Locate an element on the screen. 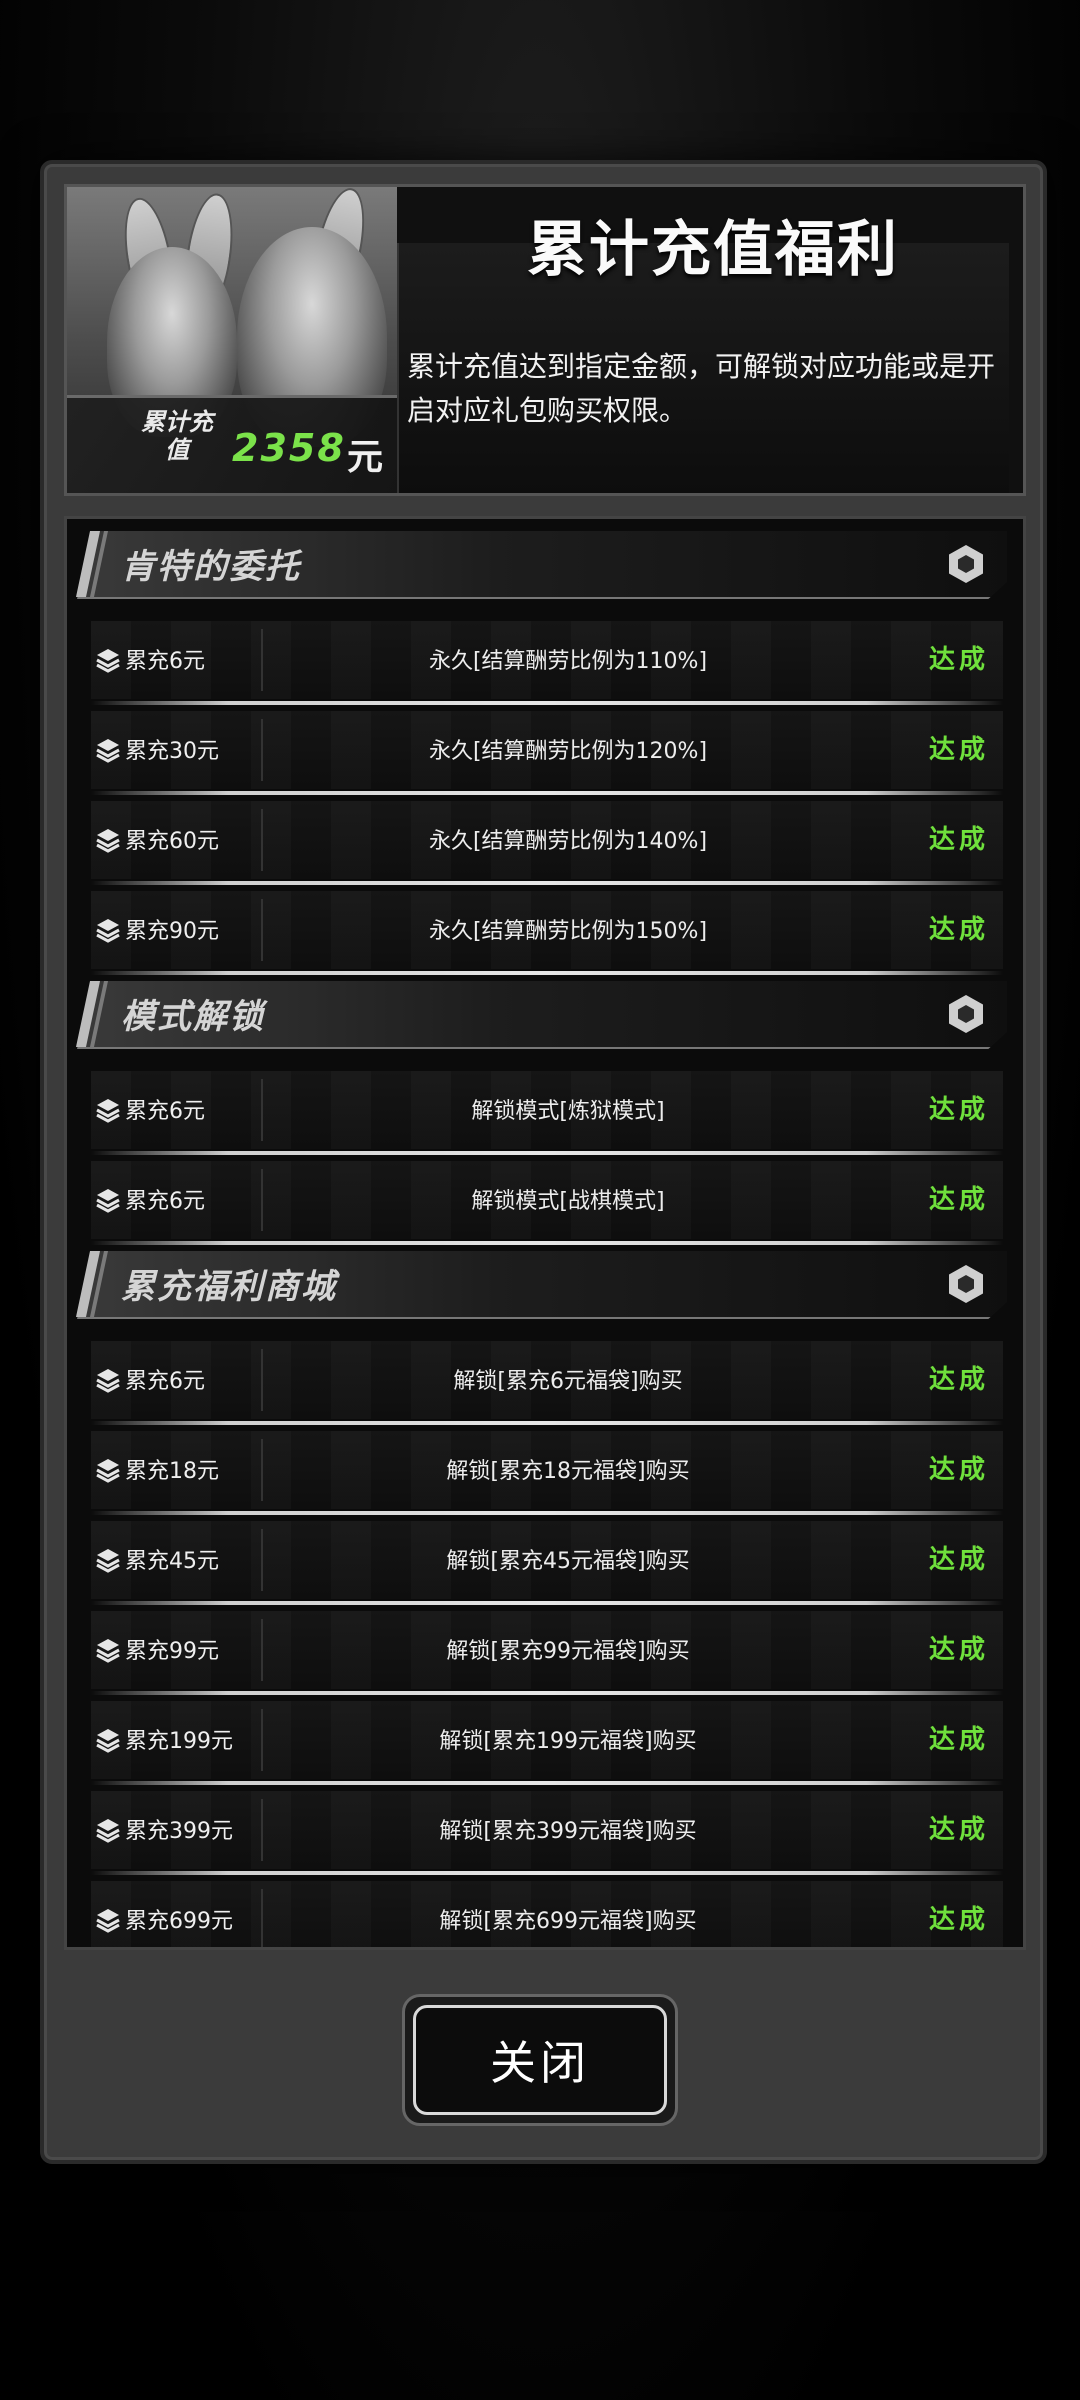 The image size is (1080, 2400). reward-description: 解锁[累充18元福袋]购买 is located at coordinates (568, 1471).